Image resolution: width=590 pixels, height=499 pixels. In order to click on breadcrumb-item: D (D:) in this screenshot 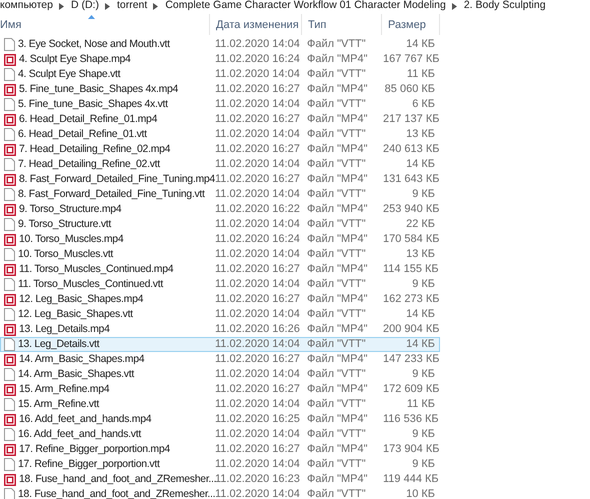, I will do `click(84, 7)`.